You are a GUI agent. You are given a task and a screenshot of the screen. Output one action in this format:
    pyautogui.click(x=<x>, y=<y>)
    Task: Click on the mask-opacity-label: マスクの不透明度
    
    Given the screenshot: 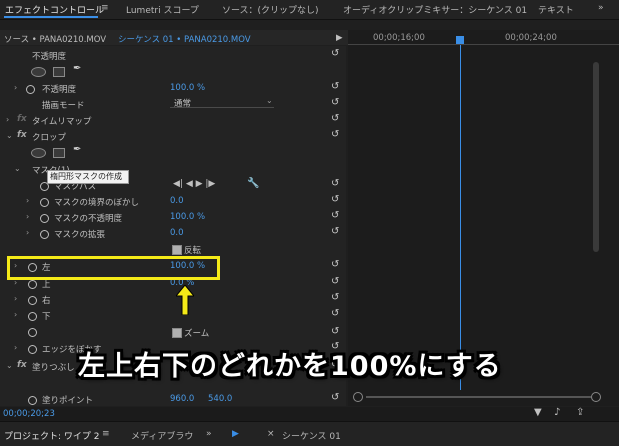 What is the action you would take?
    pyautogui.click(x=88, y=219)
    